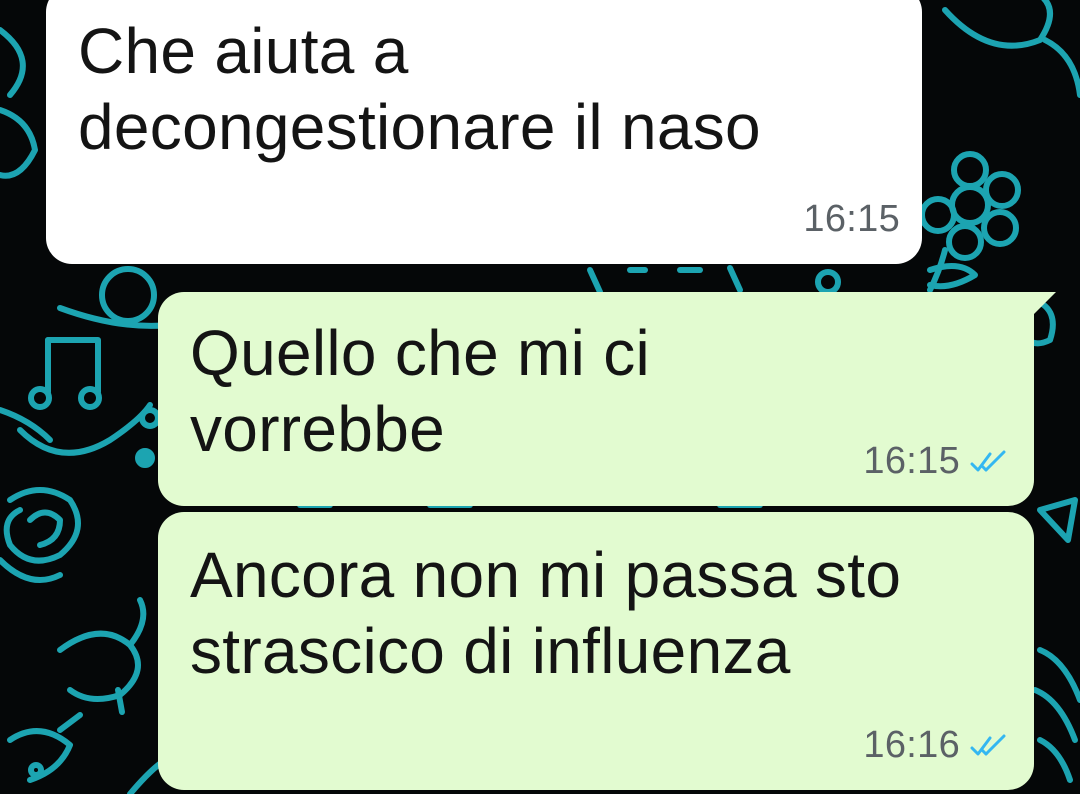 The width and height of the screenshot is (1080, 794). Describe the element at coordinates (419, 89) in the screenshot. I see `message-text: Che aiuta a decongestionare il naso` at that location.